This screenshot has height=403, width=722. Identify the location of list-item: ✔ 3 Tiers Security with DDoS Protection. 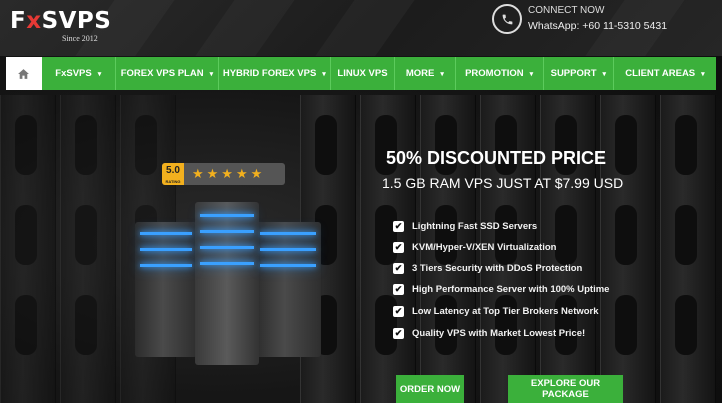
(488, 268).